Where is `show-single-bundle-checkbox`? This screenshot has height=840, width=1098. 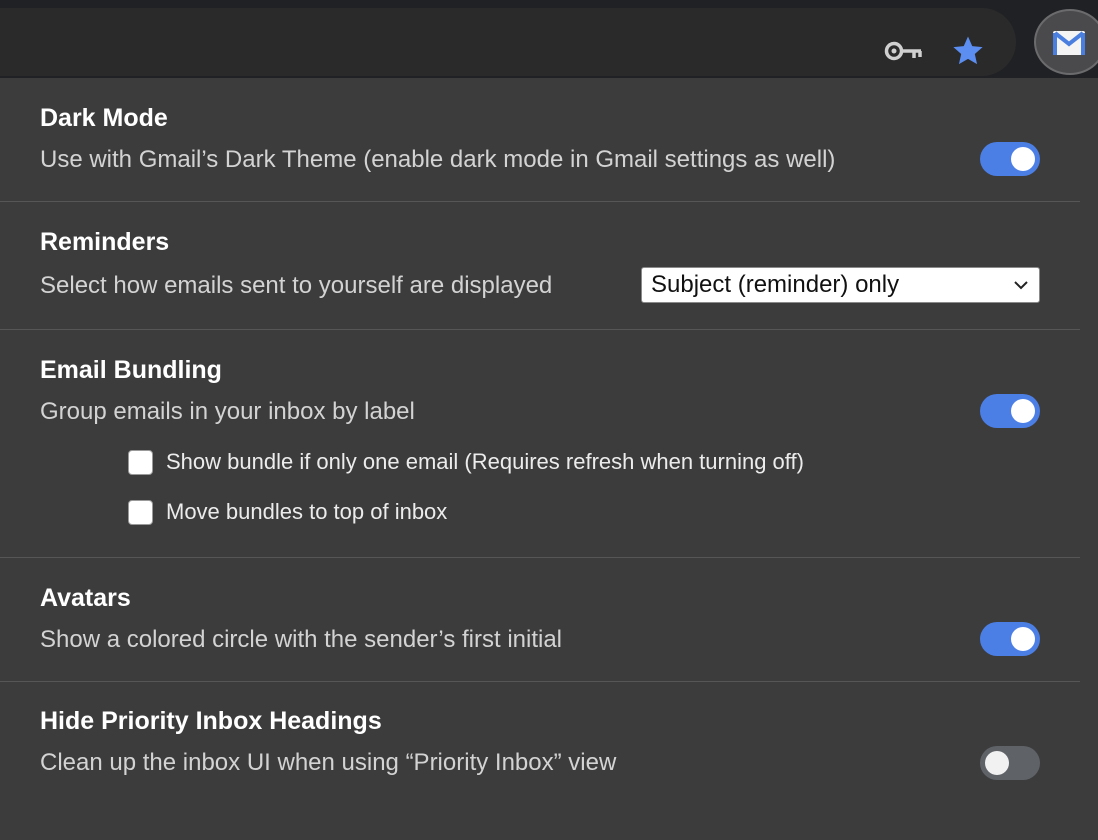
show-single-bundle-checkbox is located at coordinates (140, 462).